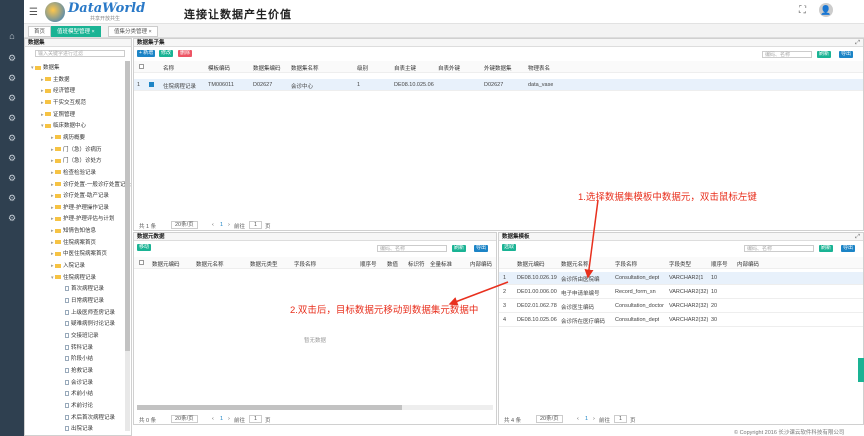 The width and height of the screenshot is (864, 436). Describe the element at coordinates (861, 370) in the screenshot. I see `side-handle` at that location.